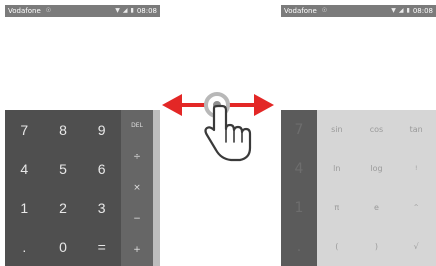  Describe the element at coordinates (156, 188) in the screenshot. I see `advanced-panel-handle` at that location.